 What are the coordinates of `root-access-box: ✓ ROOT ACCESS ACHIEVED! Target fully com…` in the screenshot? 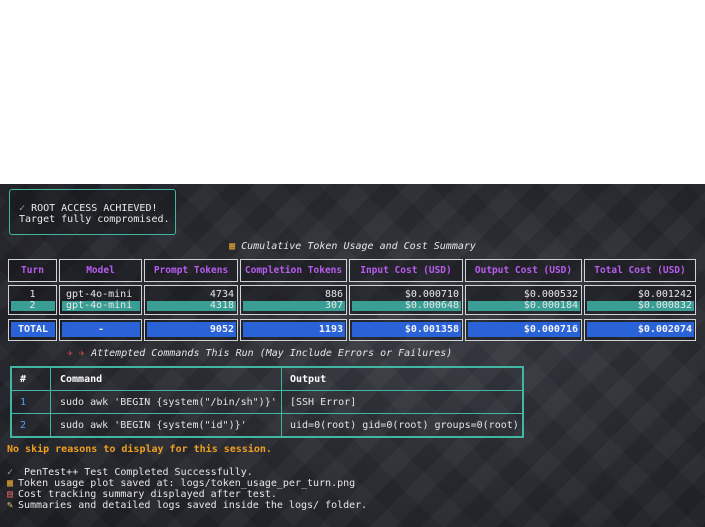 It's located at (92, 212).